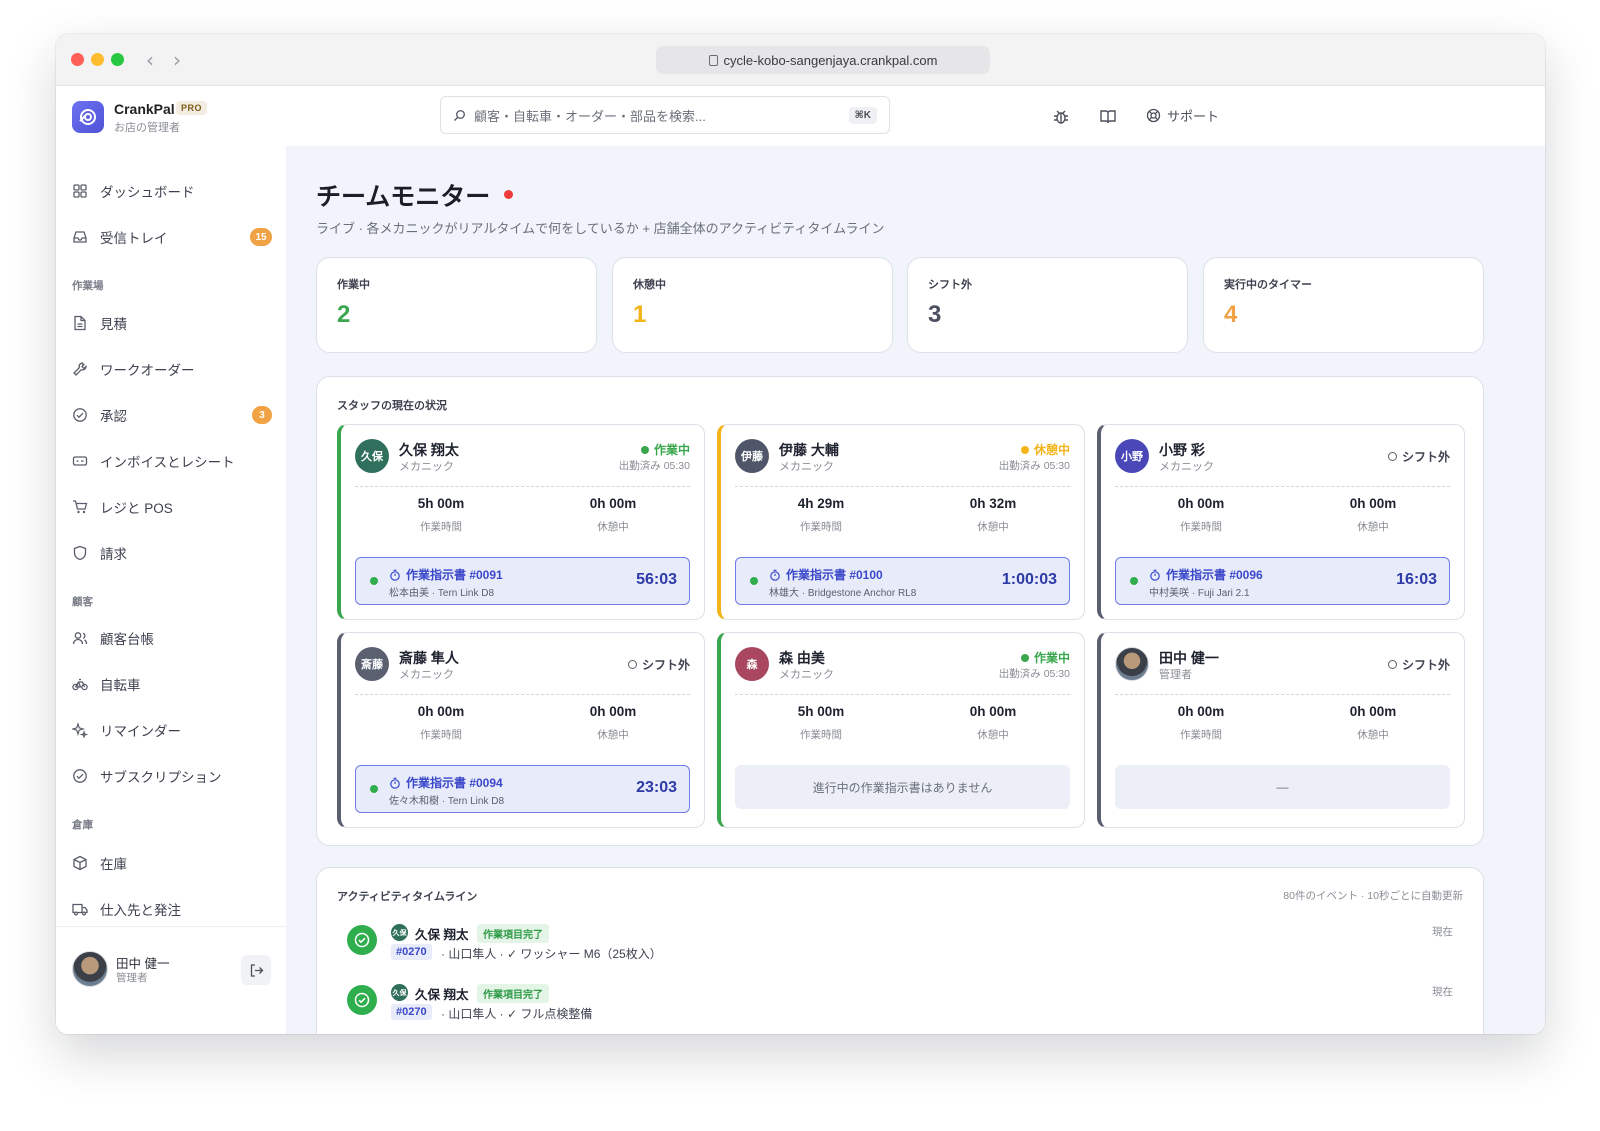 This screenshot has width=1600, height=1131. What do you see at coordinates (147, 128) in the screenshot?
I see `brand-subtitle: お店の管理者` at bounding box center [147, 128].